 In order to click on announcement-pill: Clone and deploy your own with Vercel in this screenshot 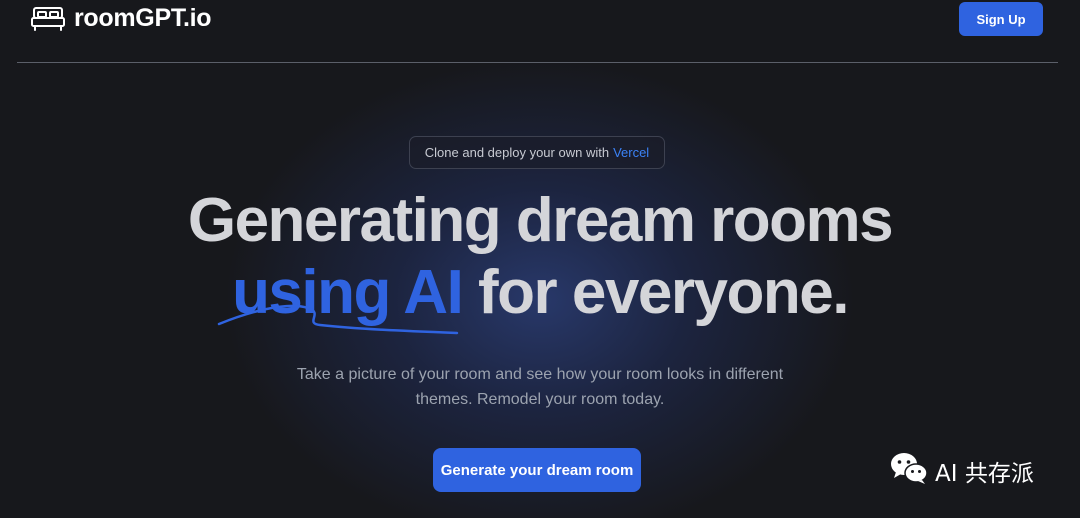, I will do `click(537, 152)`.